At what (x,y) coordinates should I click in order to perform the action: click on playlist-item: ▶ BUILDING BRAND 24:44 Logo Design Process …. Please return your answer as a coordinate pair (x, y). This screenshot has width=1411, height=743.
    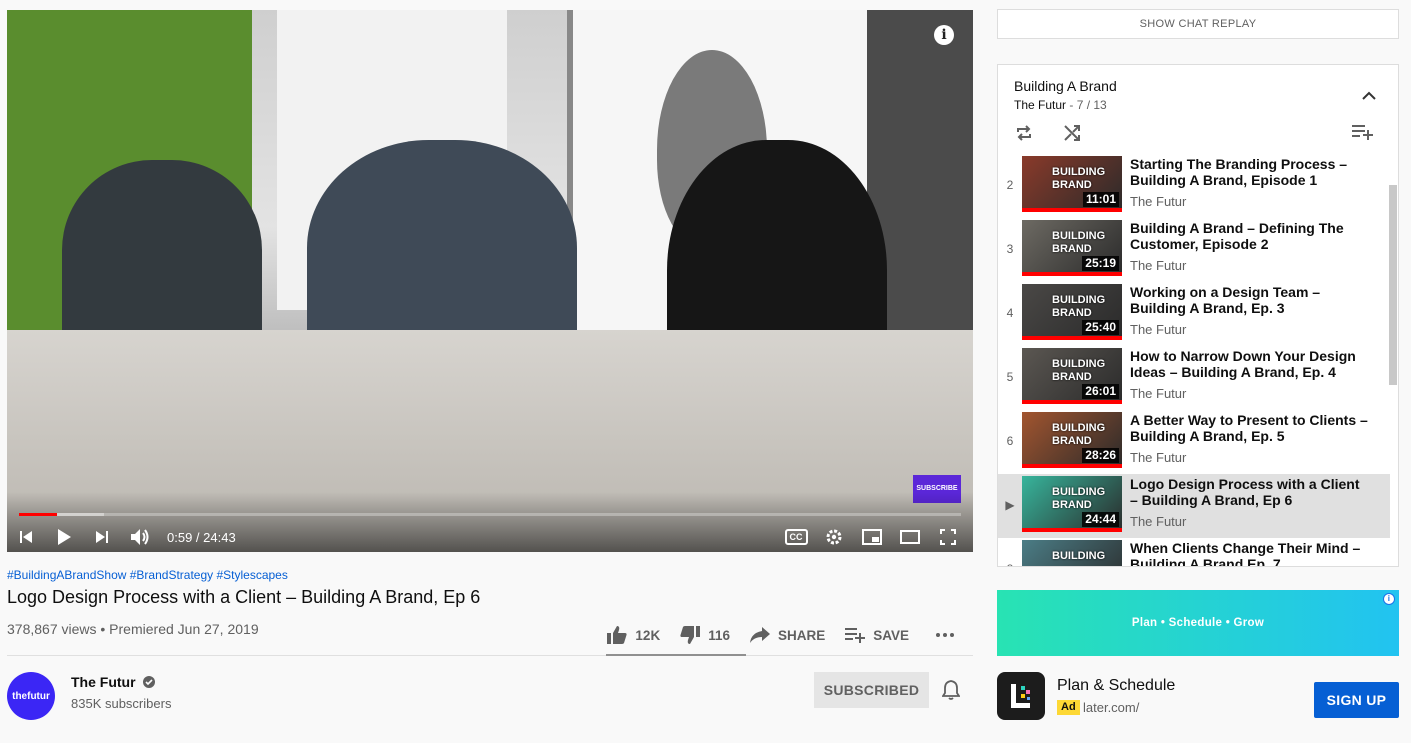
    Looking at the image, I should click on (1194, 506).